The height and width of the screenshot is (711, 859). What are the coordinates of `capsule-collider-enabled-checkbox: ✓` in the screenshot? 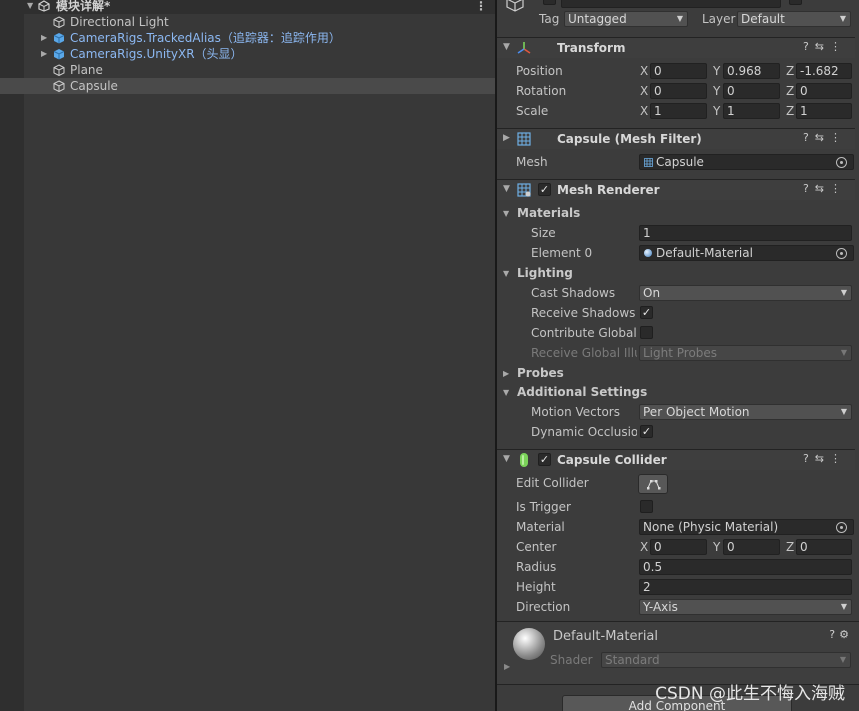 It's located at (544, 459).